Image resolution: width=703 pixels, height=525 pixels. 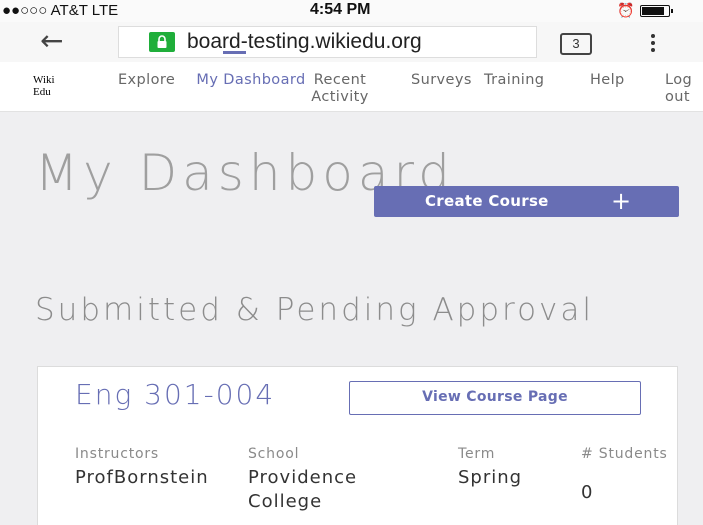 I want to click on logo-text: Wiki Edu, so click(x=44, y=86).